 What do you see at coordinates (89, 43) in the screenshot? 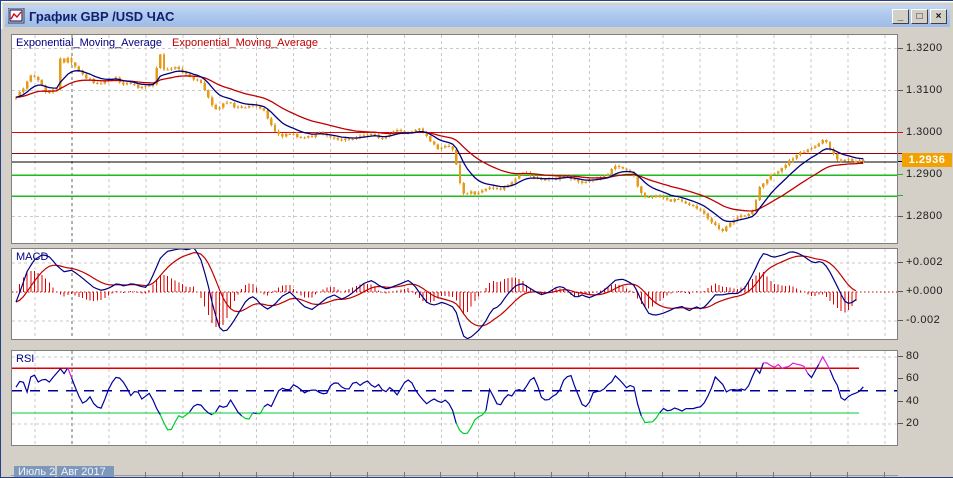
I see `ema-fast-legend: Exponential_Moving_Average` at bounding box center [89, 43].